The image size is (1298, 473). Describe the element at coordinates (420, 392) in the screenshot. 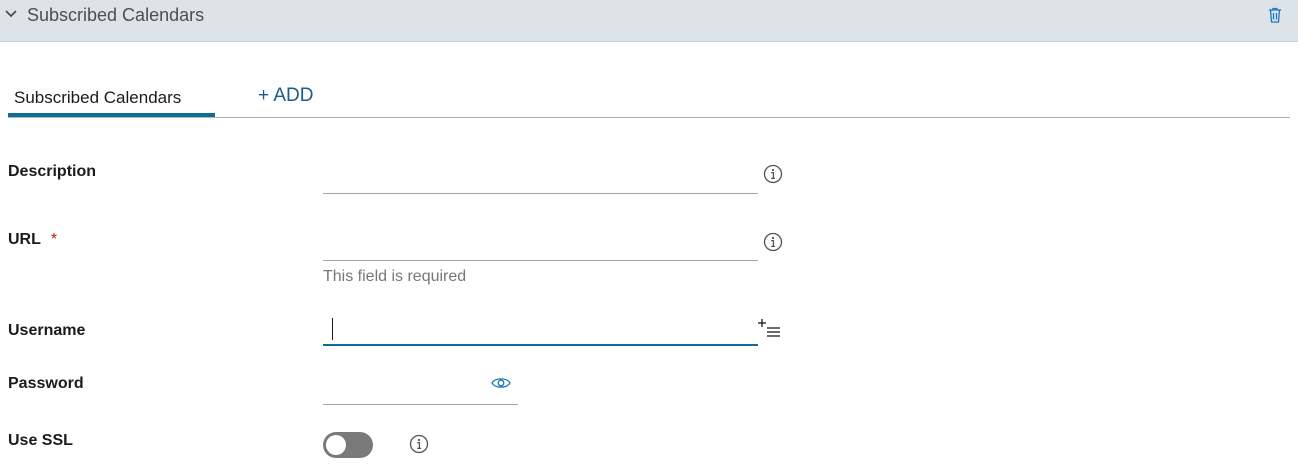

I see `password-field` at that location.